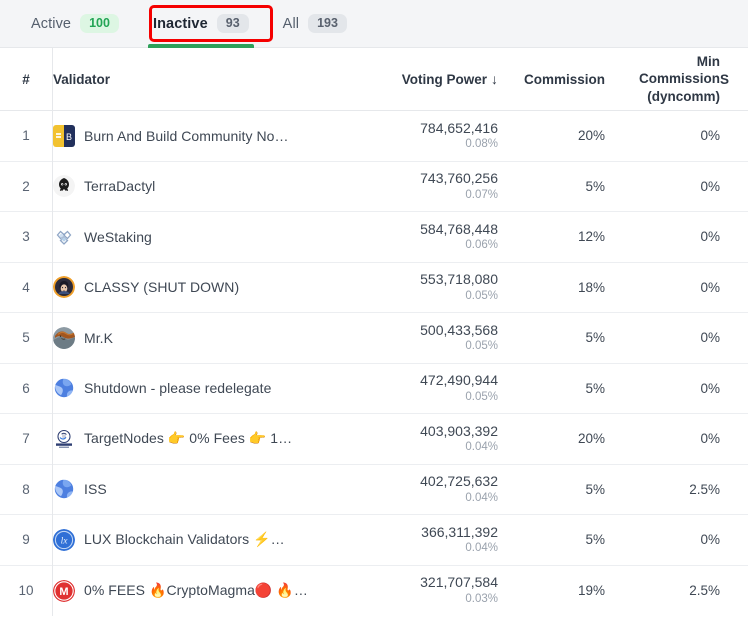  I want to click on voting-power-value: 553,718,080, so click(459, 279).